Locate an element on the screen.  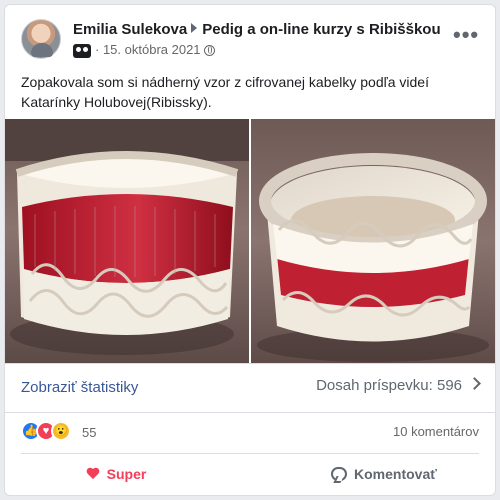
super-label: Super is located at coordinates (126, 474).